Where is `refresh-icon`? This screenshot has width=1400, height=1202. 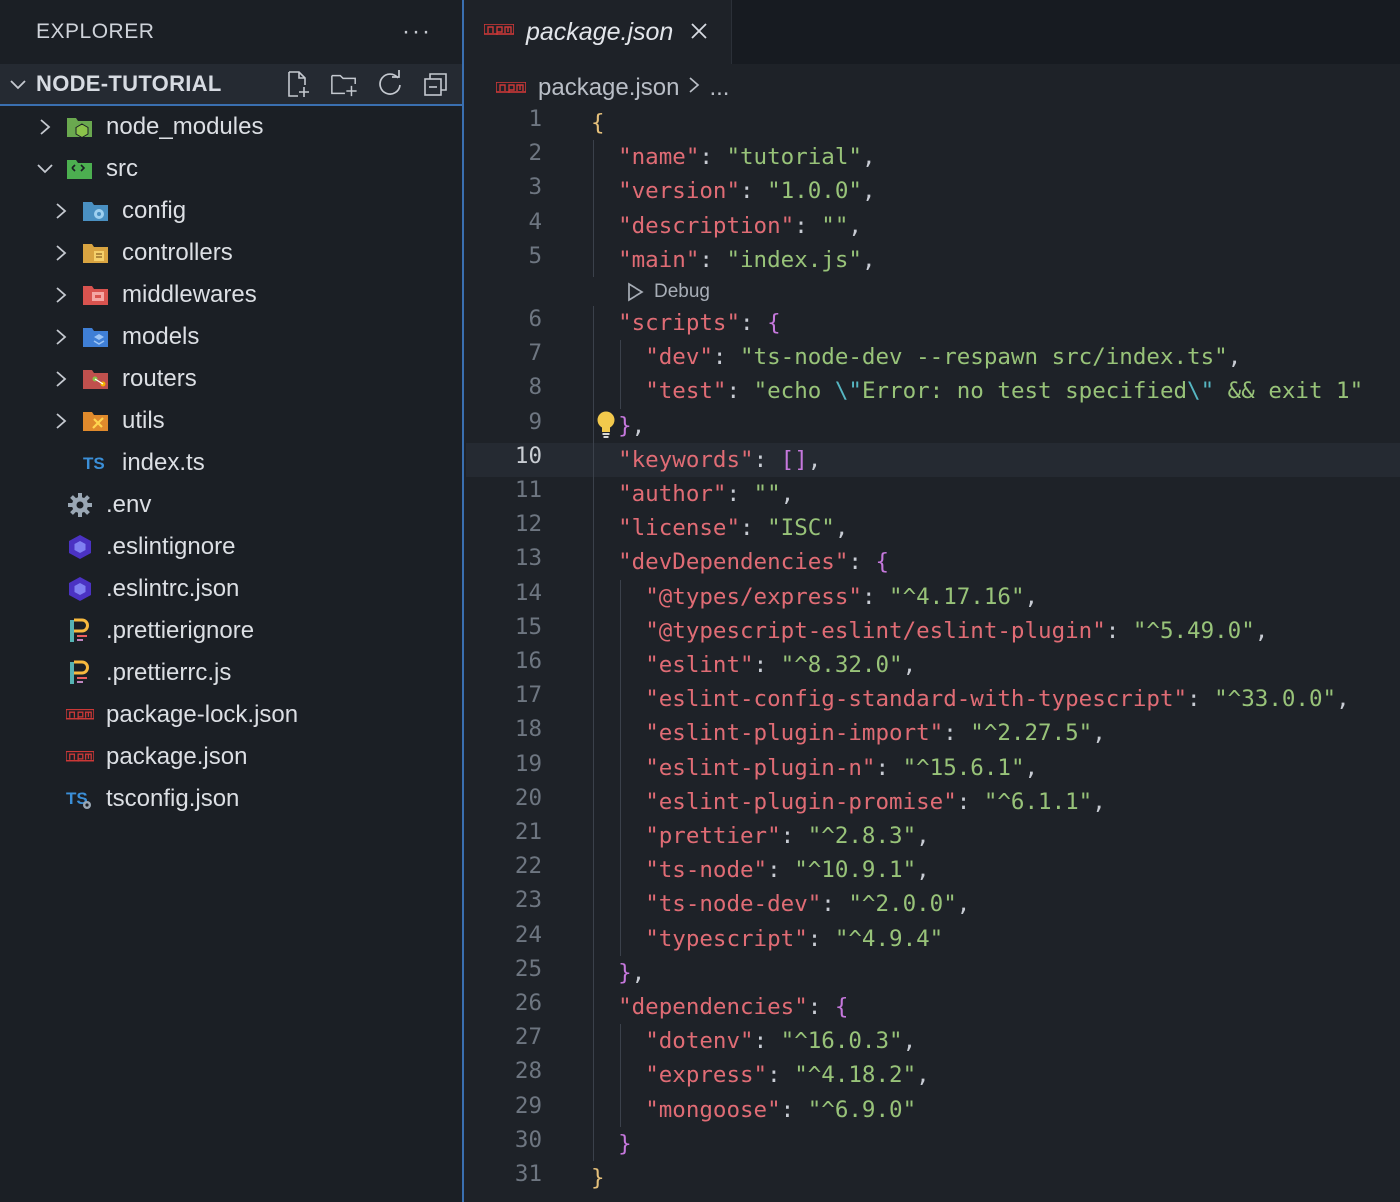 refresh-icon is located at coordinates (390, 84).